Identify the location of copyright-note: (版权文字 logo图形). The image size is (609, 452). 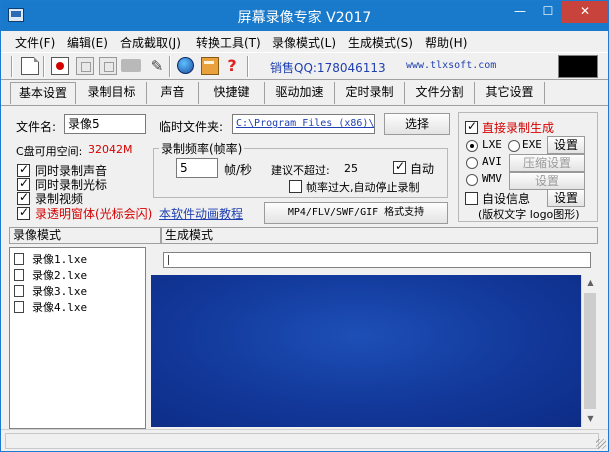
(529, 214).